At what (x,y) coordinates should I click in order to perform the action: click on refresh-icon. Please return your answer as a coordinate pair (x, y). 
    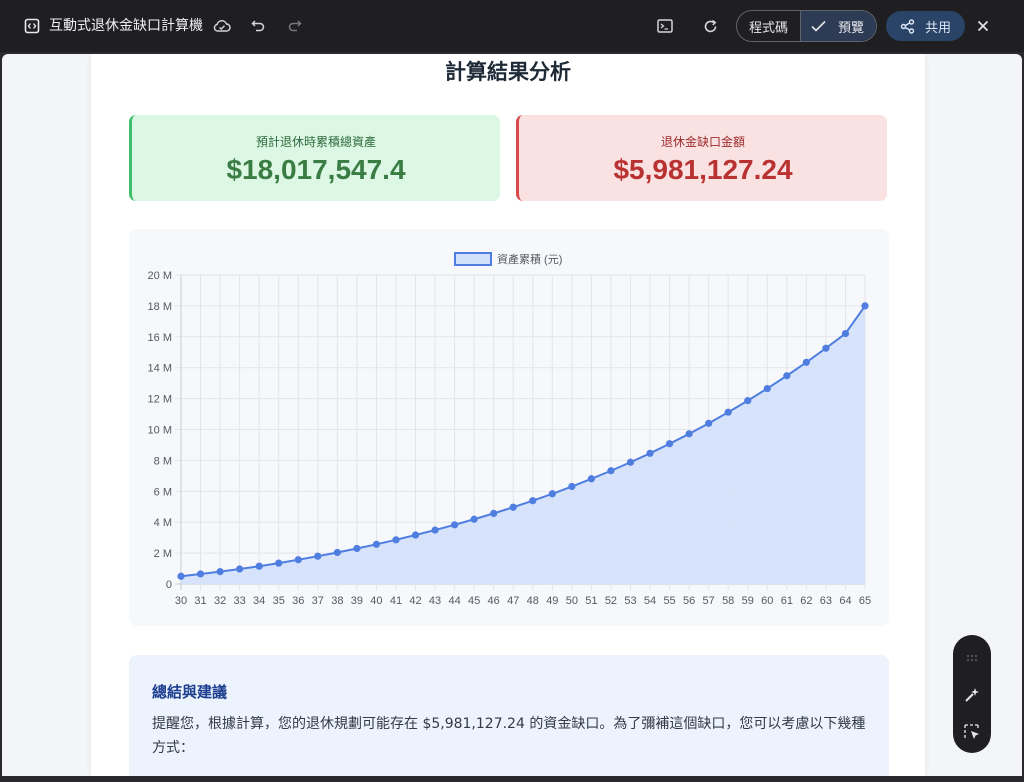
    Looking at the image, I should click on (710, 26).